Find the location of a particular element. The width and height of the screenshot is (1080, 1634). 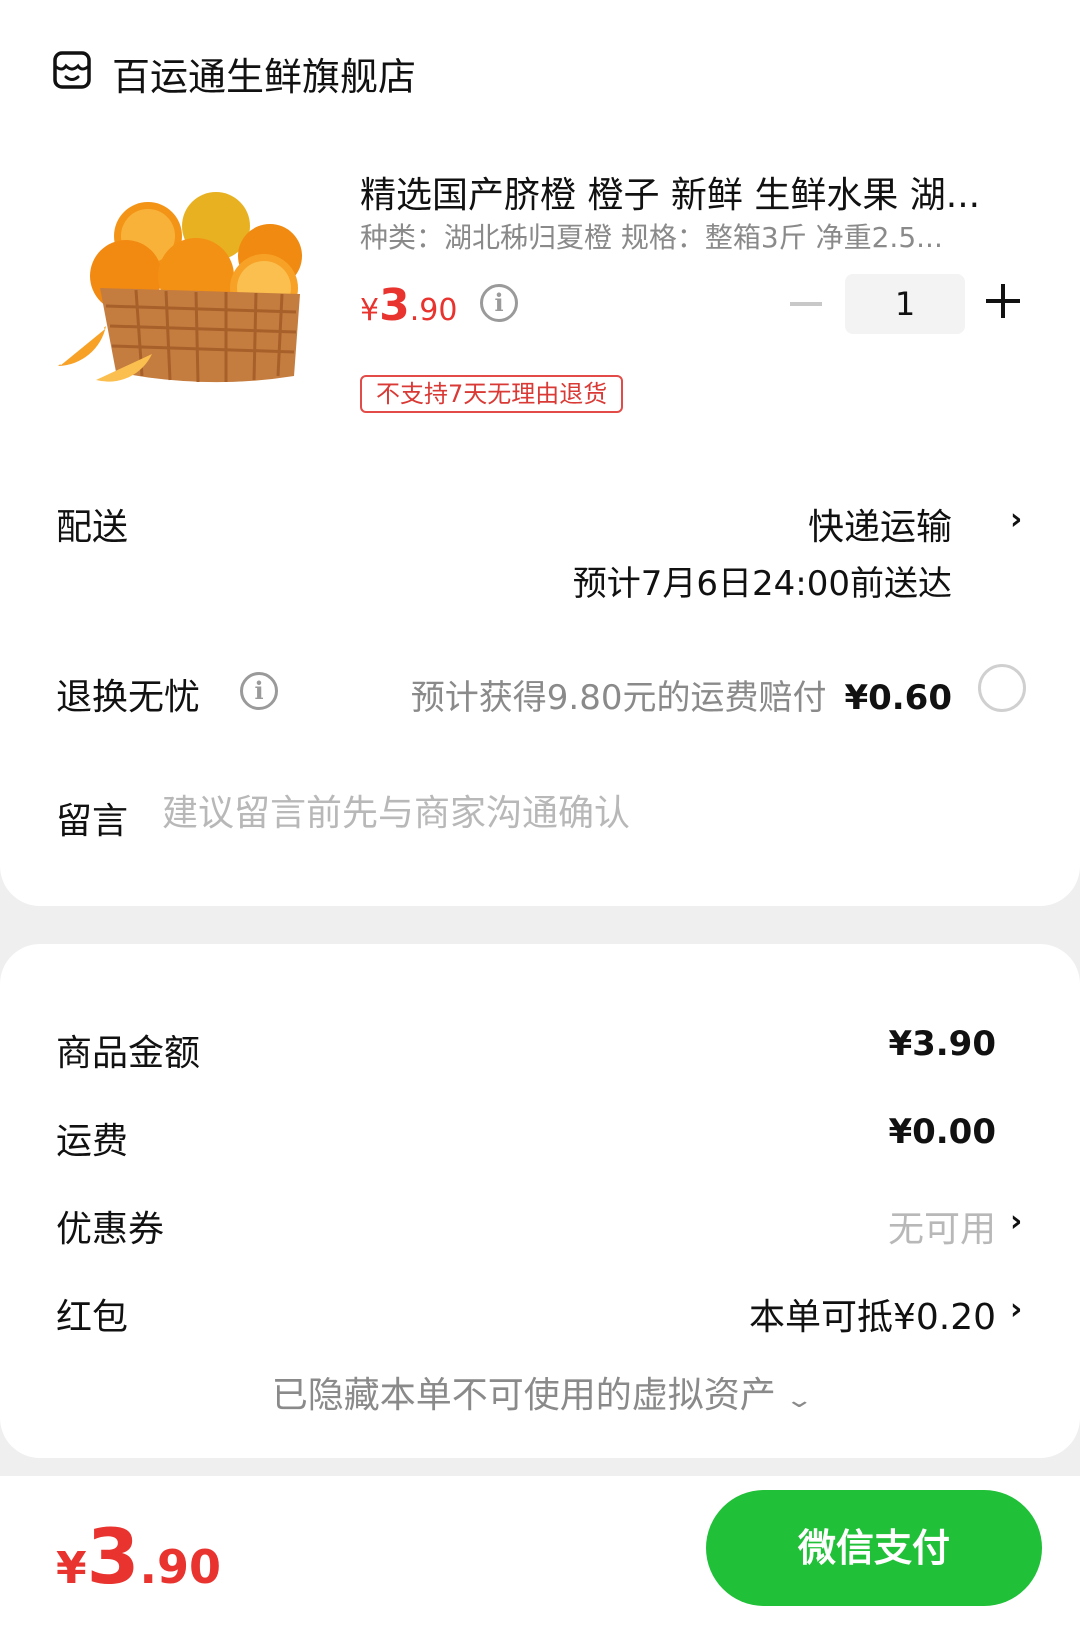

total-integer: 3 is located at coordinates (113, 1556).